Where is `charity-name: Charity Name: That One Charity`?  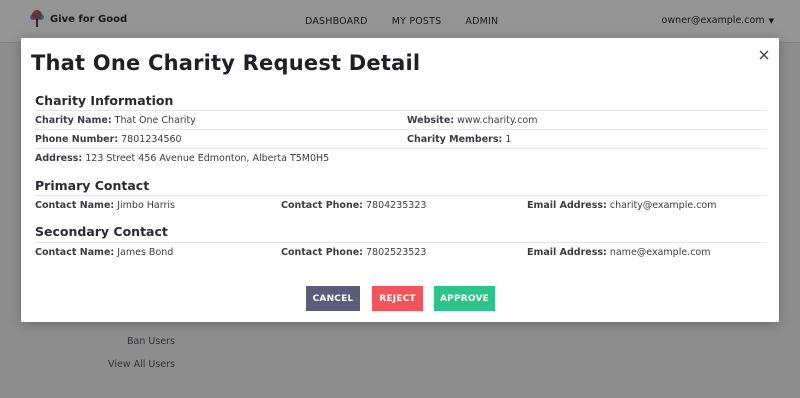
charity-name: Charity Name: That One Charity is located at coordinates (115, 120).